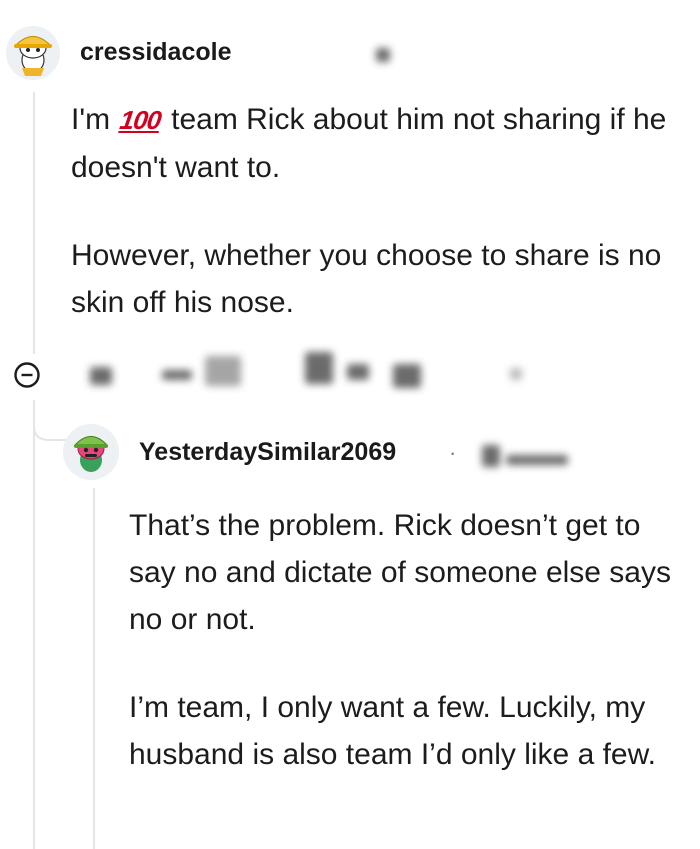 The height and width of the screenshot is (849, 700). What do you see at coordinates (267, 452) in the screenshot?
I see `comment-username: YesterdaySimilar2069` at bounding box center [267, 452].